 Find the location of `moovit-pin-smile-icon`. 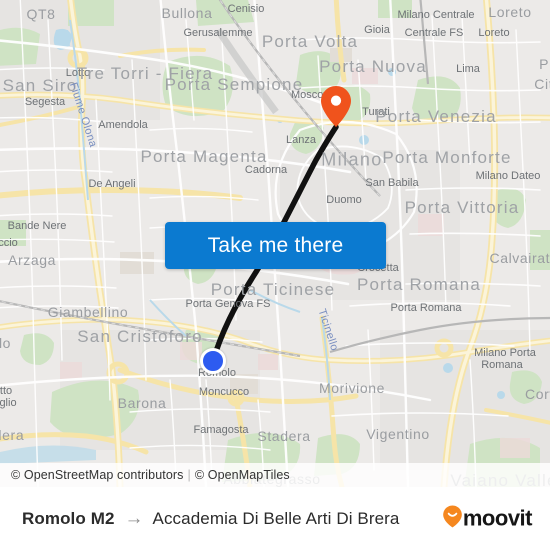

moovit-pin-smile-icon is located at coordinates (452, 518).